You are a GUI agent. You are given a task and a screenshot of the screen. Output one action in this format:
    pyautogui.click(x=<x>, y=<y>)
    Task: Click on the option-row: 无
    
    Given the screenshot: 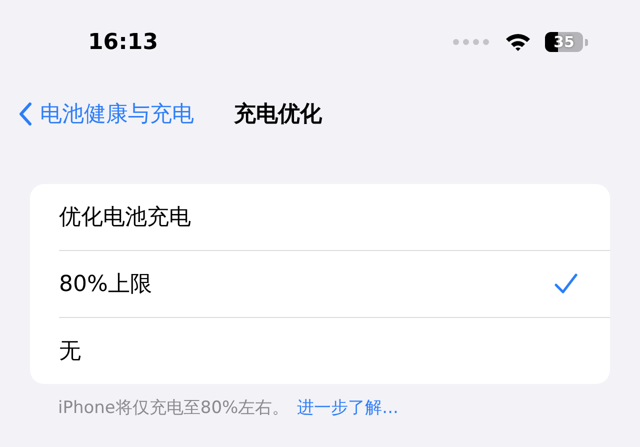 What is the action you would take?
    pyautogui.click(x=334, y=351)
    